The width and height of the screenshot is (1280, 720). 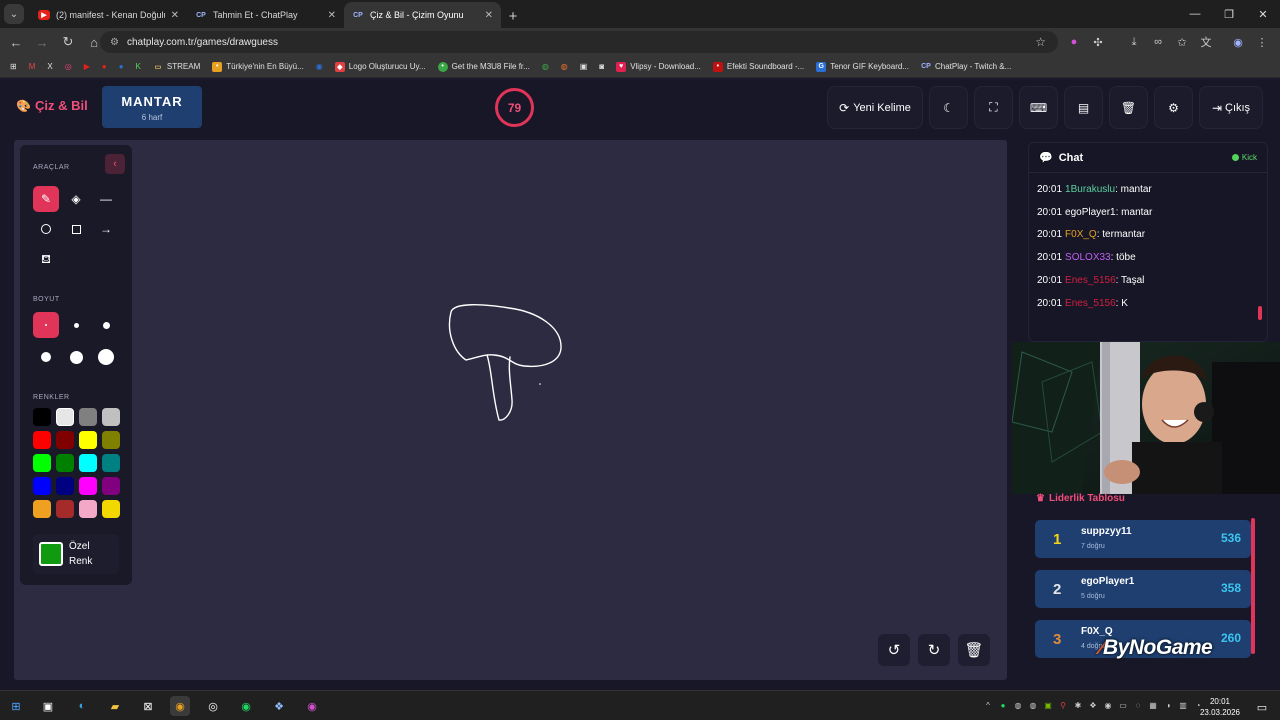 What do you see at coordinates (76, 229) in the screenshot?
I see `rectangle-tool` at bounding box center [76, 229].